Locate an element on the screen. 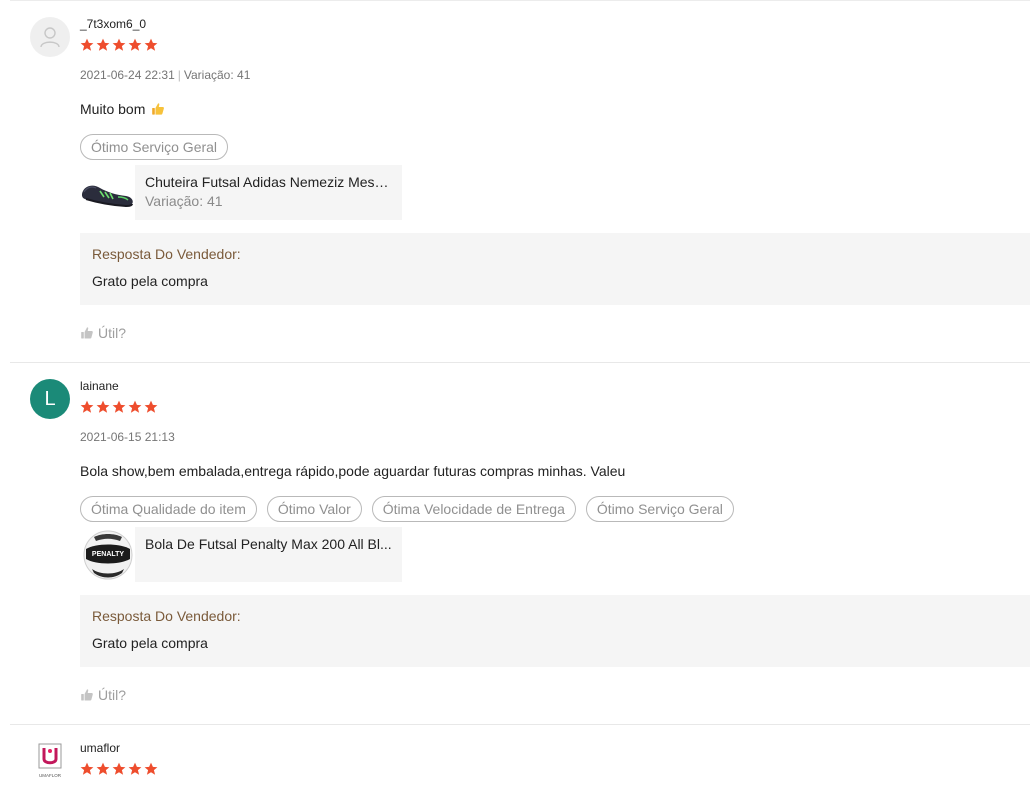  user-avatar: L is located at coordinates (50, 399).